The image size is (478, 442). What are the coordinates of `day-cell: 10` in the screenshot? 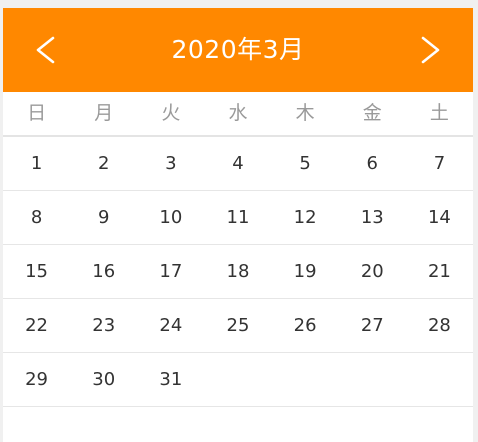 It's located at (170, 217).